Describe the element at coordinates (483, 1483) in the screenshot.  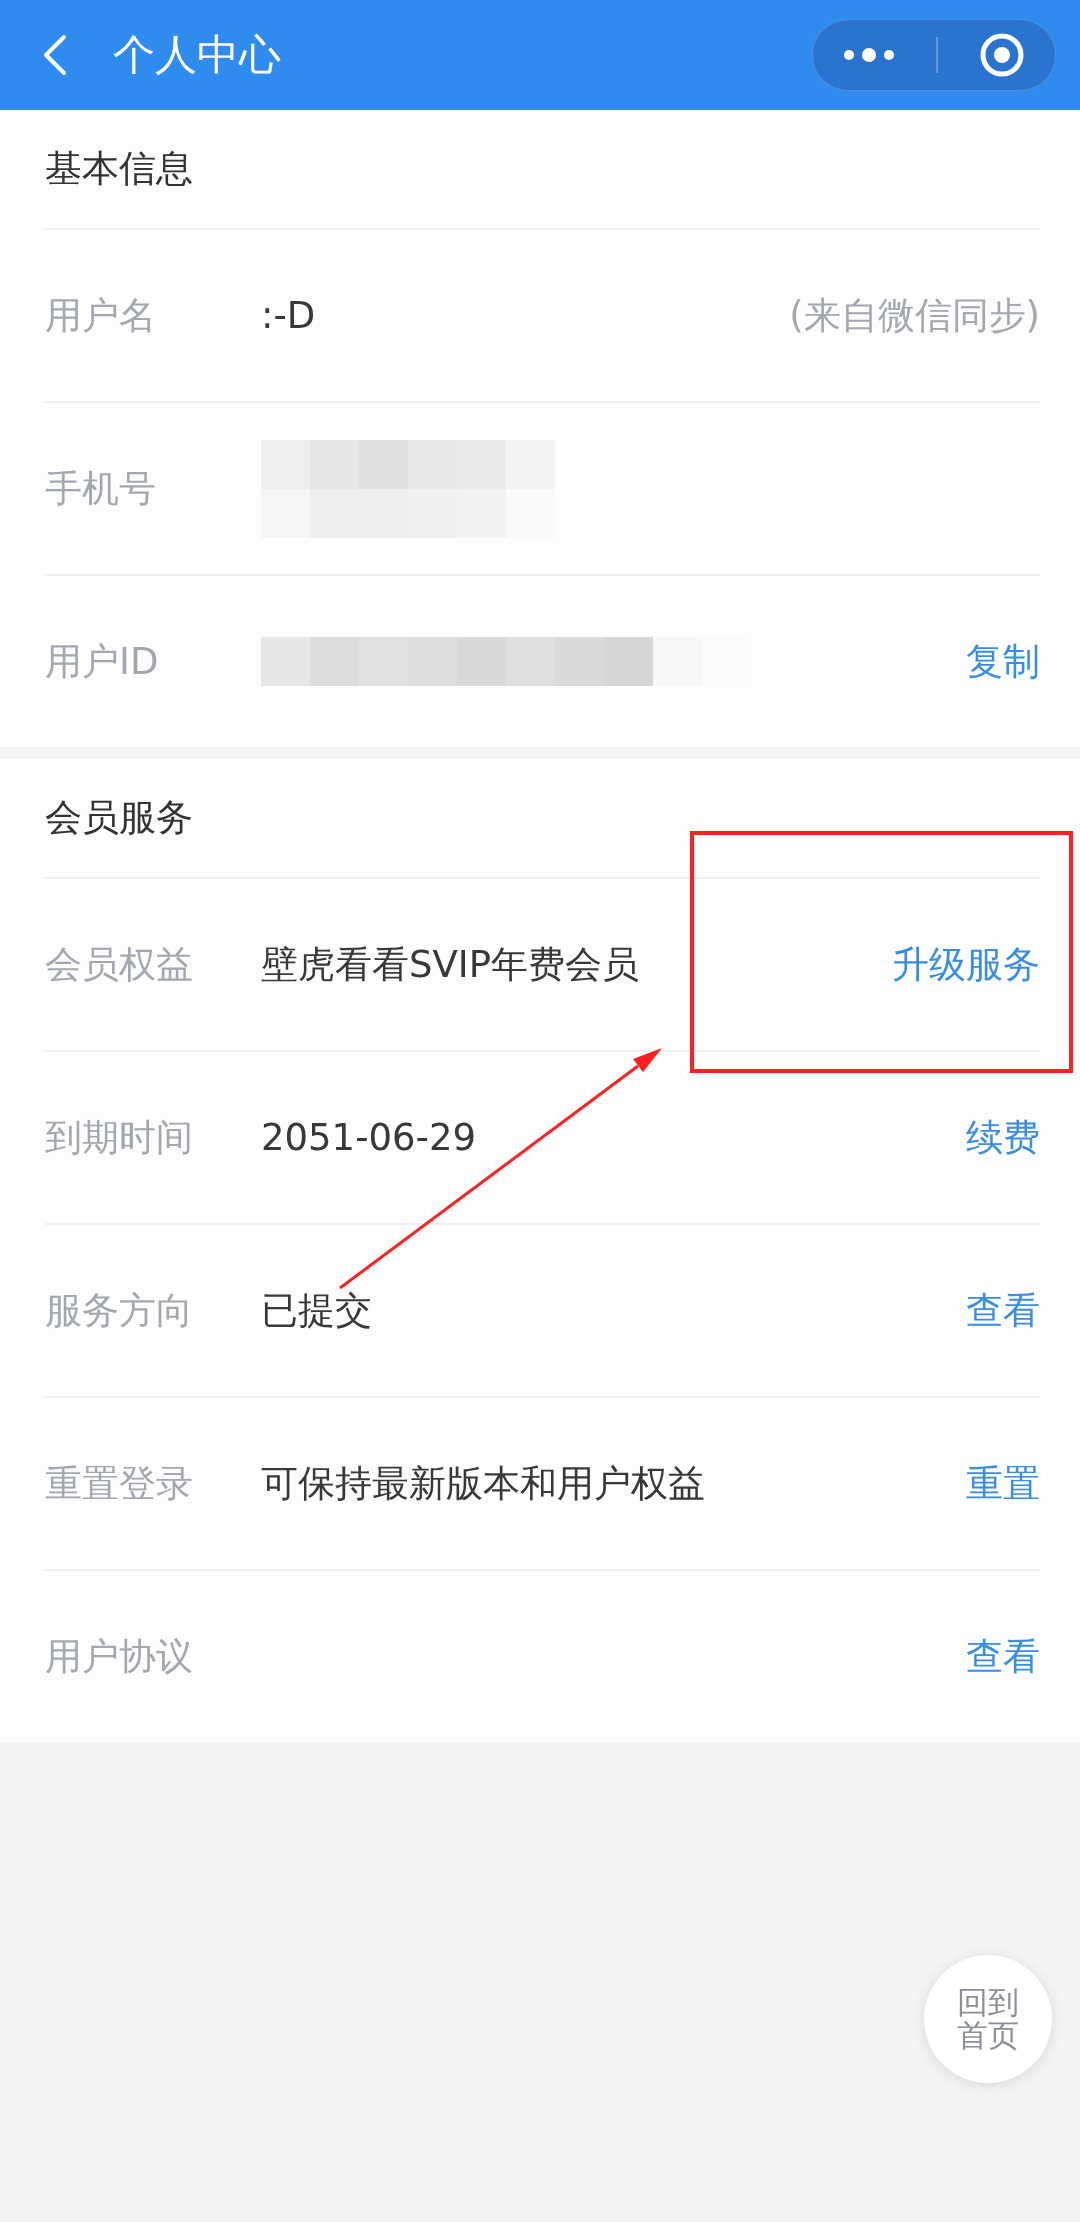
I see `field-value: 可保持最新版本和用户权益` at that location.